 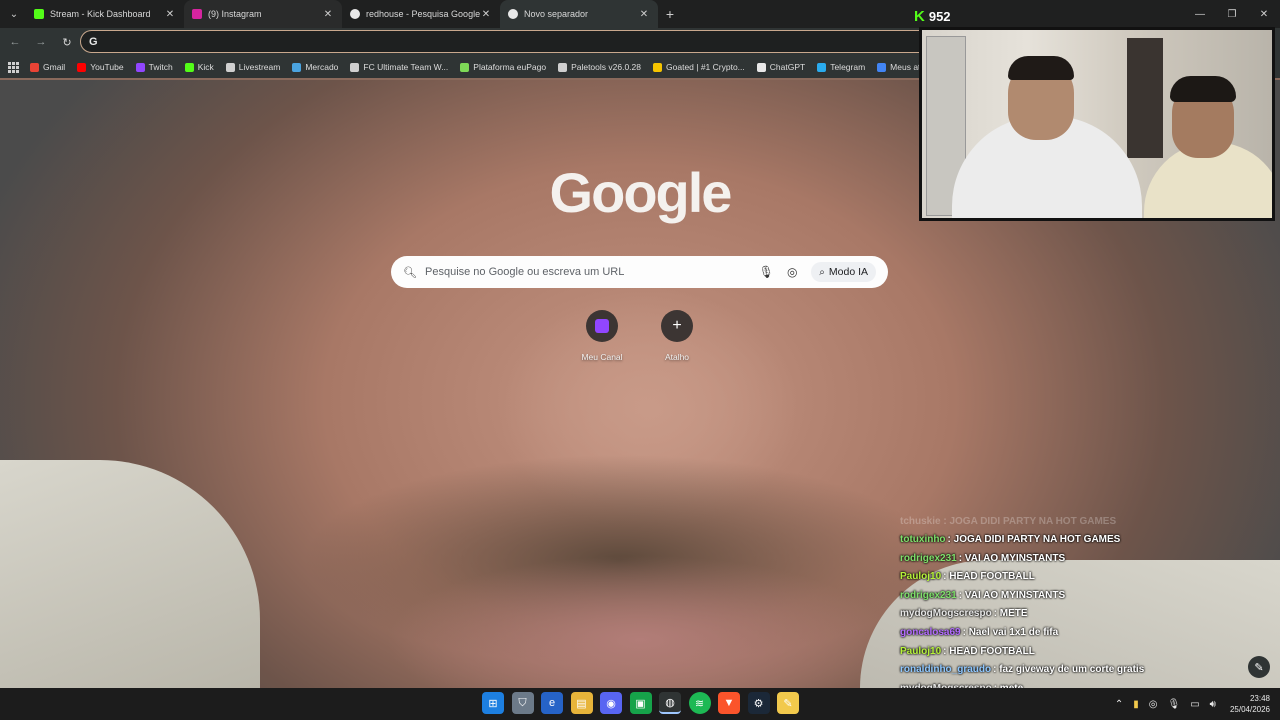 What do you see at coordinates (766, 272) in the screenshot?
I see `microphone-icon: 🎙︎` at bounding box center [766, 272].